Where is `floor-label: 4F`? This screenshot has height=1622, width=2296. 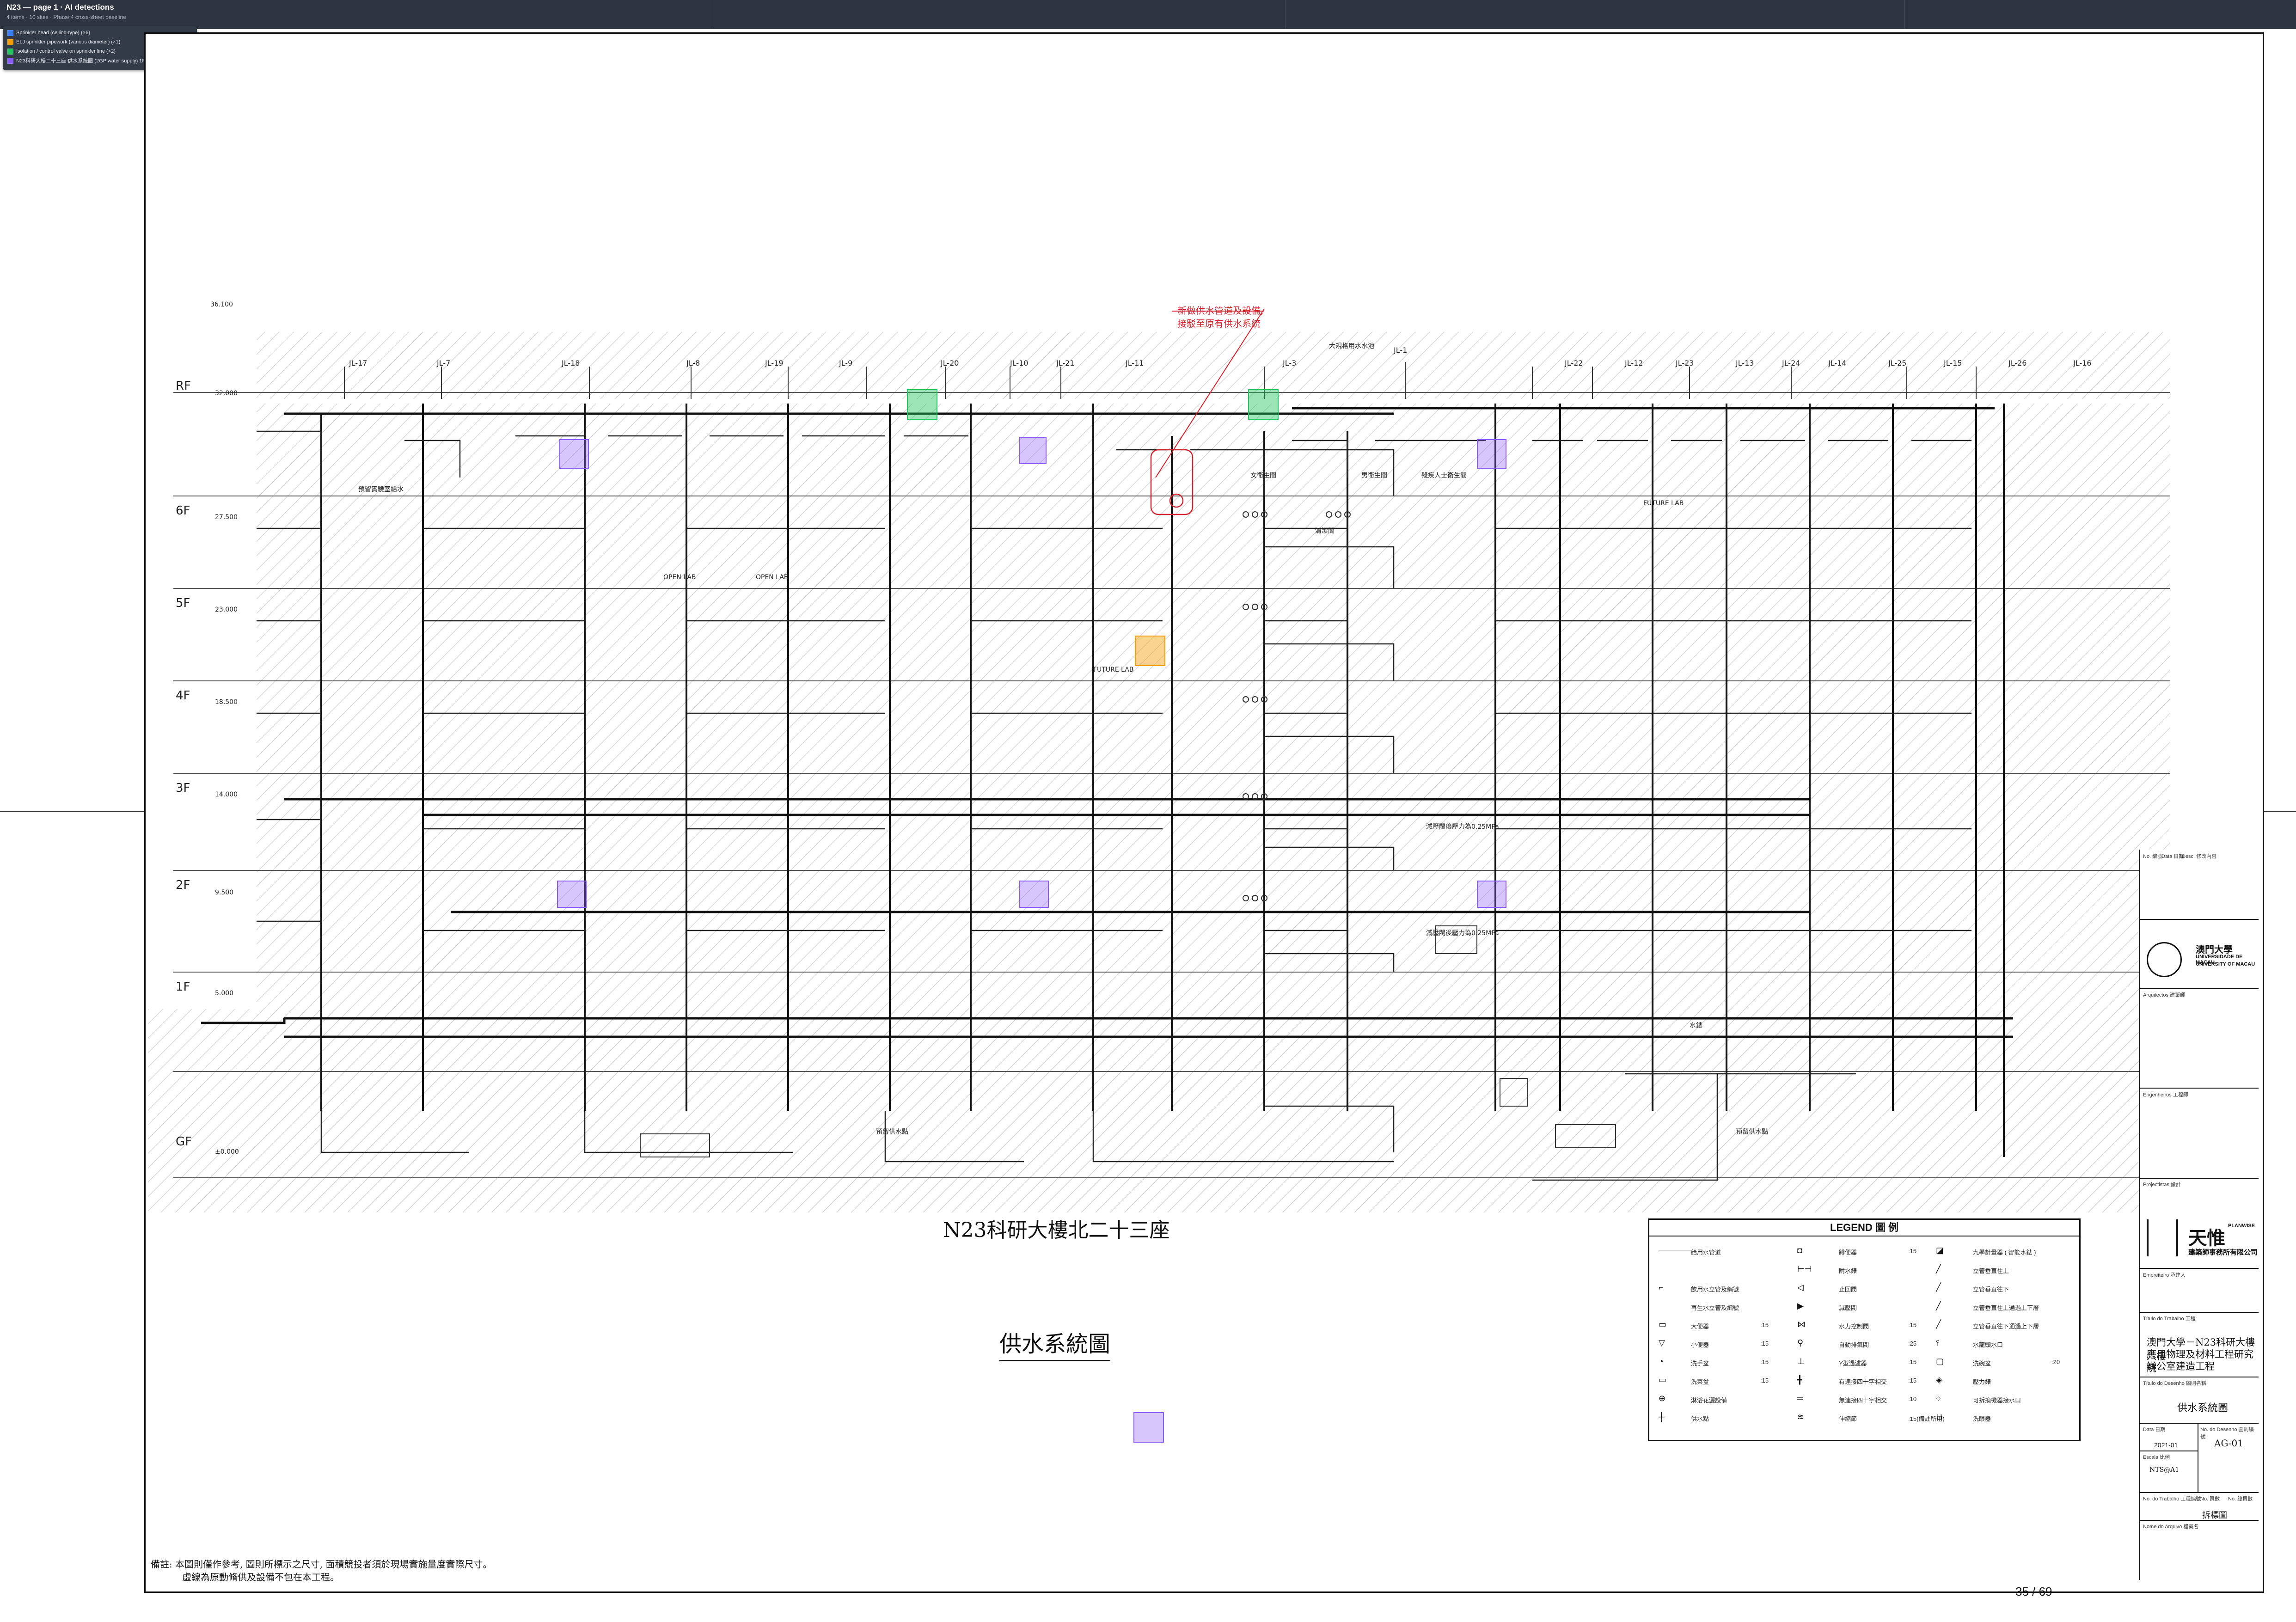 floor-label: 4F is located at coordinates (183, 696).